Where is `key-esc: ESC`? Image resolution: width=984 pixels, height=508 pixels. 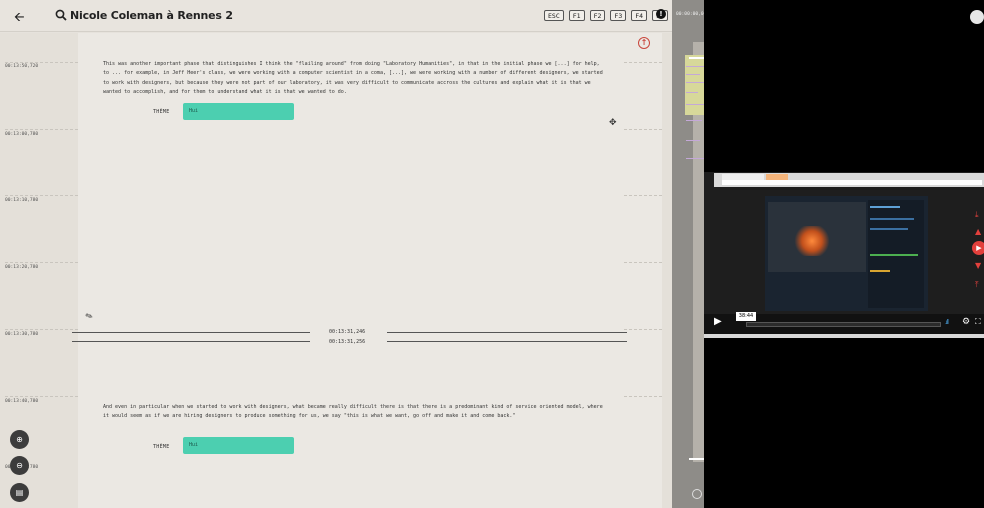
key-esc: ESC is located at coordinates (554, 15).